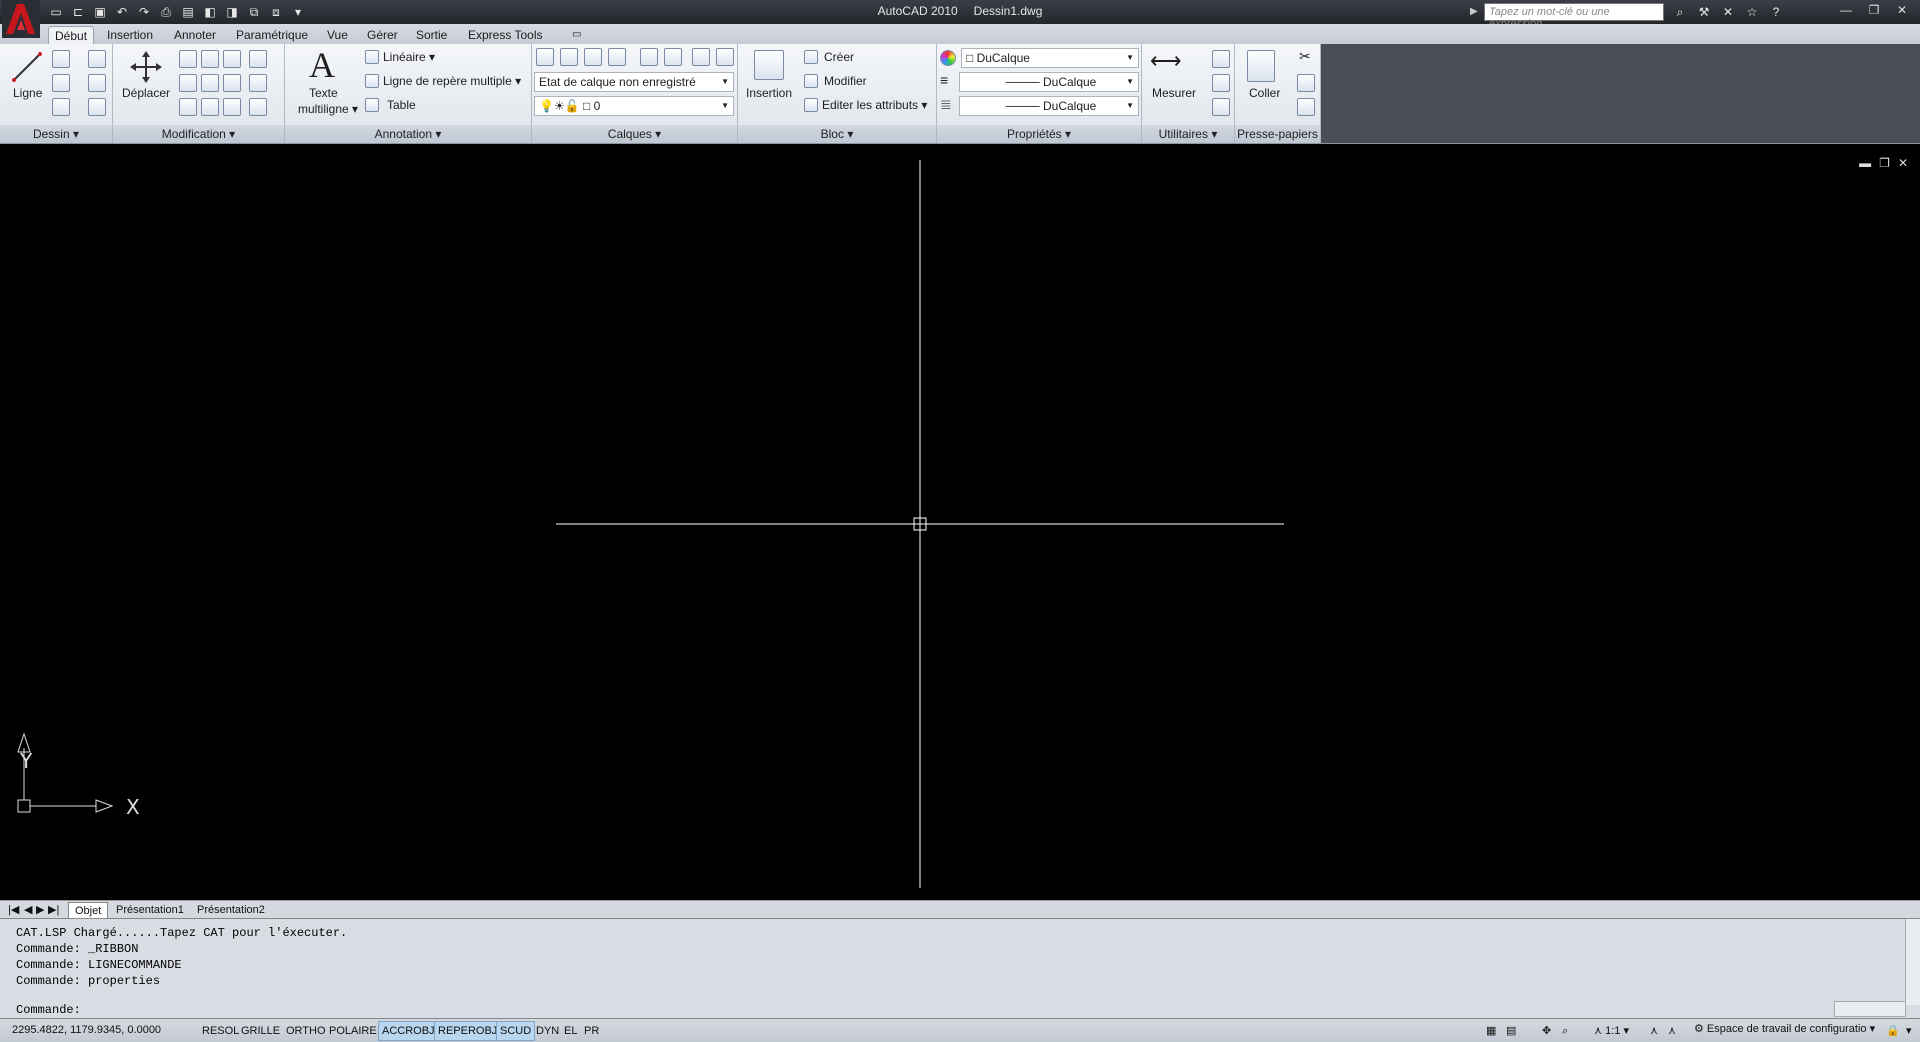 This screenshot has width=1920, height=1042. I want to click on search-input: Tapez un mot-clé ou une expression, so click(1574, 16).